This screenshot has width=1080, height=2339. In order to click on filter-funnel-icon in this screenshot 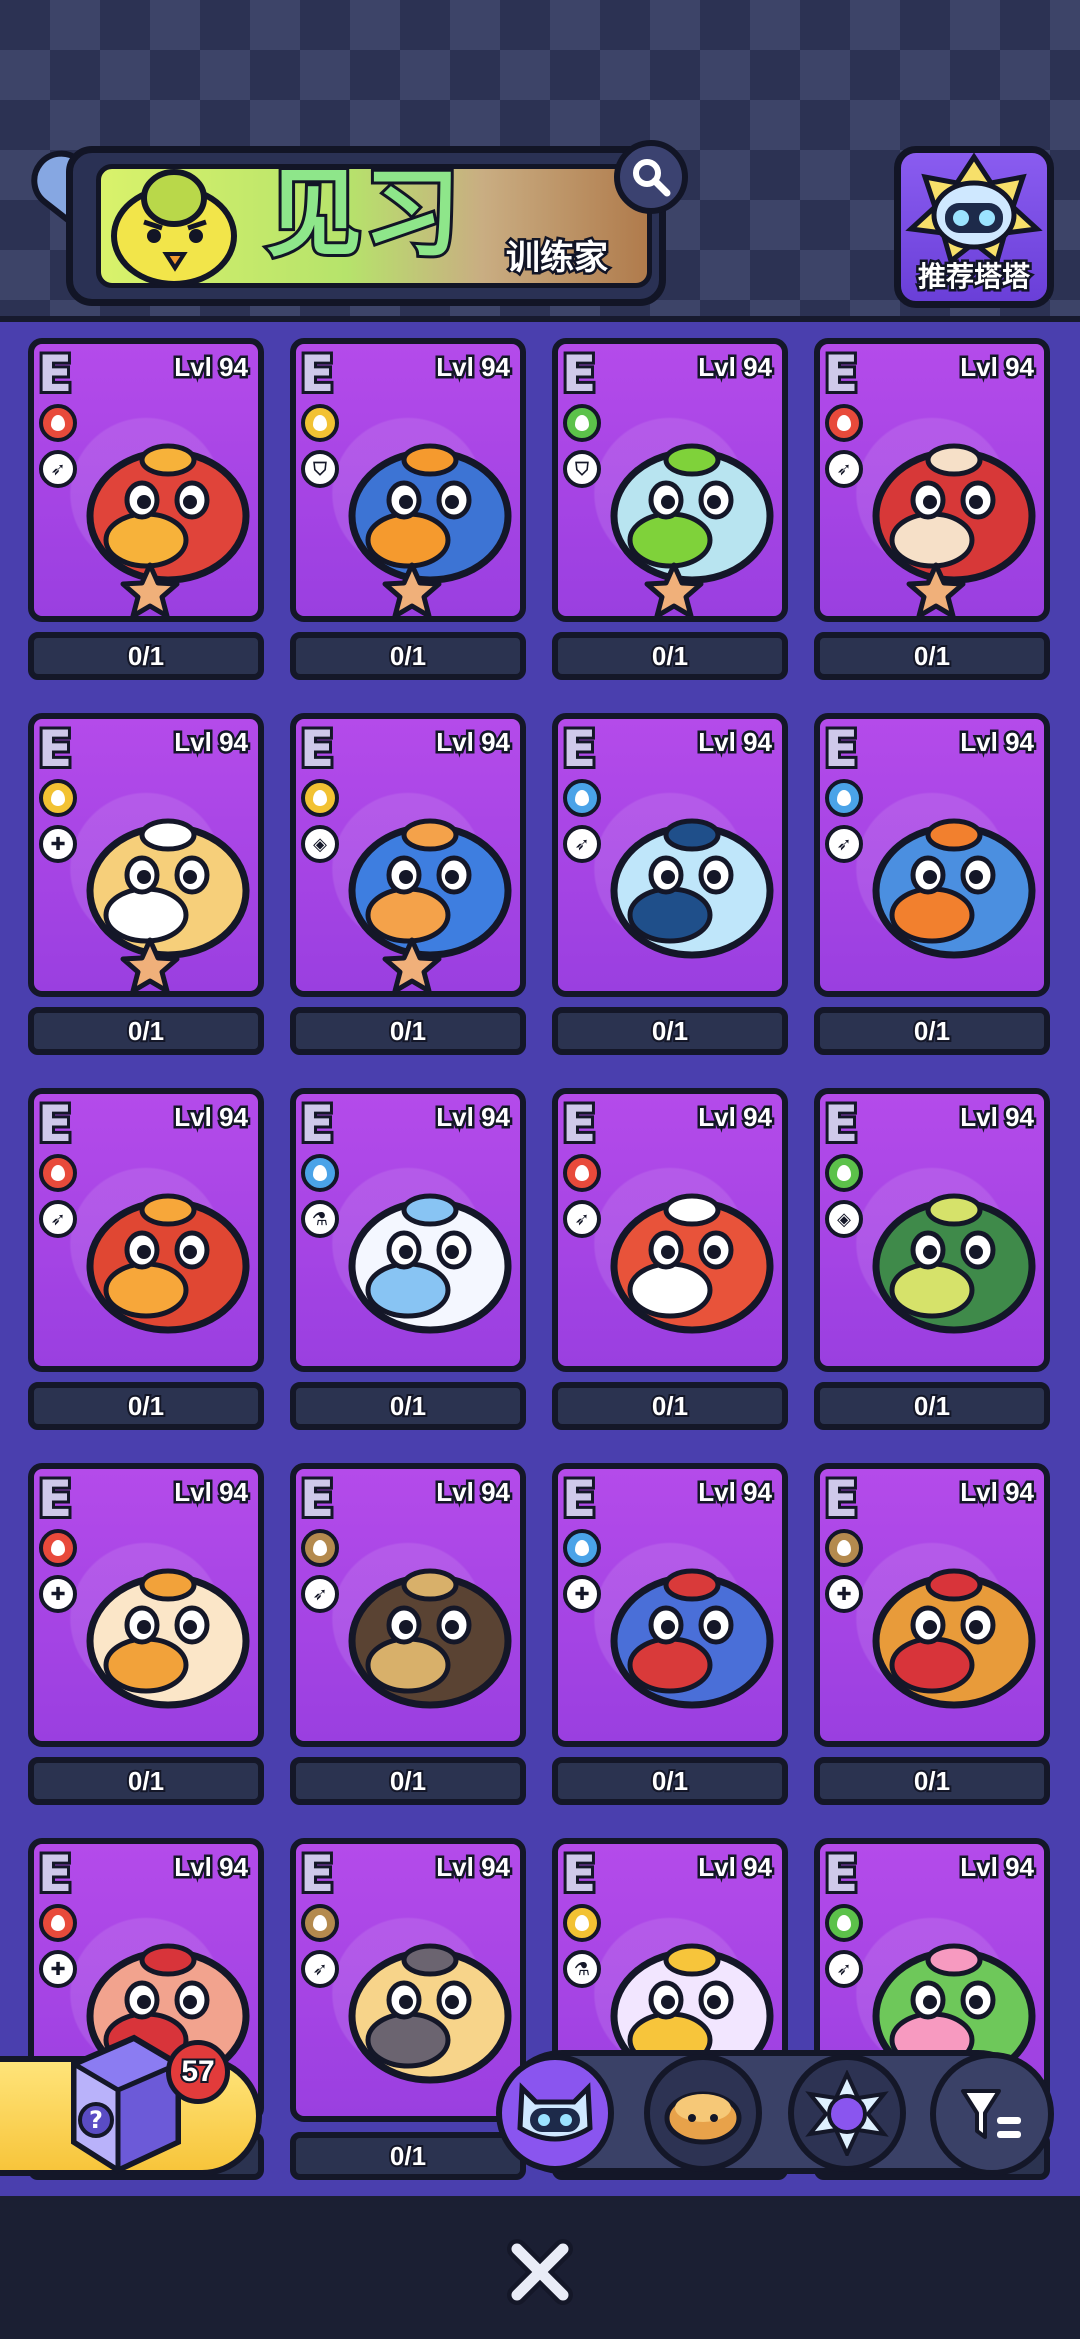, I will do `click(991, 2114)`.